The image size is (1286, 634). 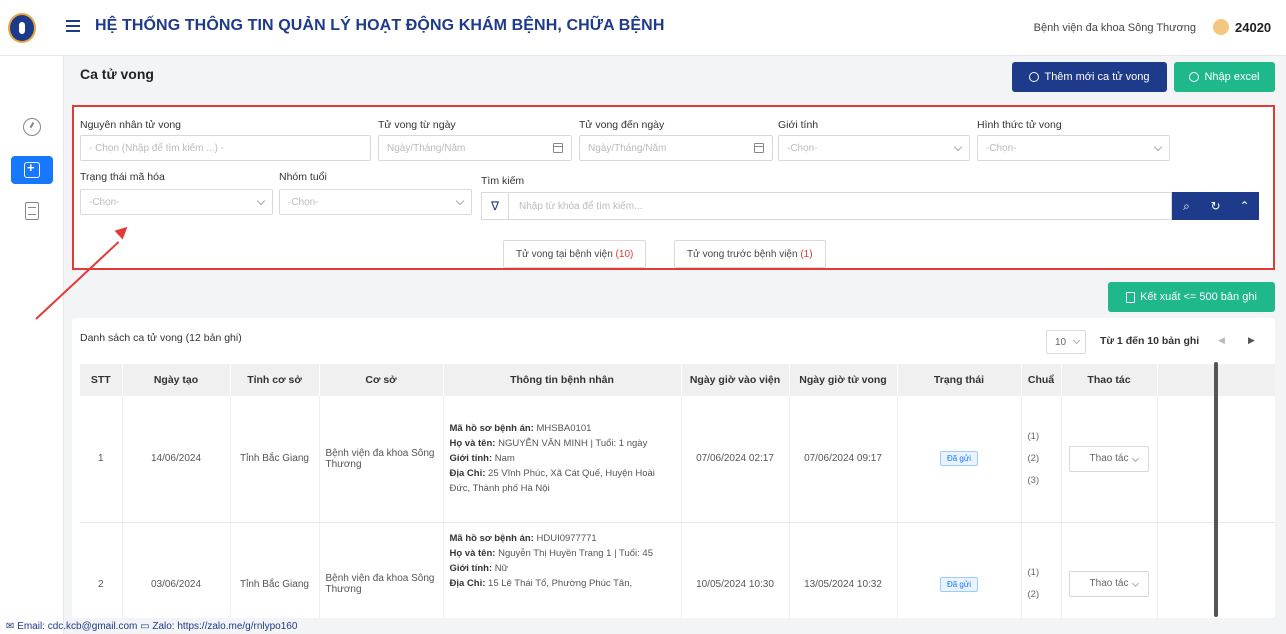 I want to click on plus-circle-icon, so click(x=1034, y=77).